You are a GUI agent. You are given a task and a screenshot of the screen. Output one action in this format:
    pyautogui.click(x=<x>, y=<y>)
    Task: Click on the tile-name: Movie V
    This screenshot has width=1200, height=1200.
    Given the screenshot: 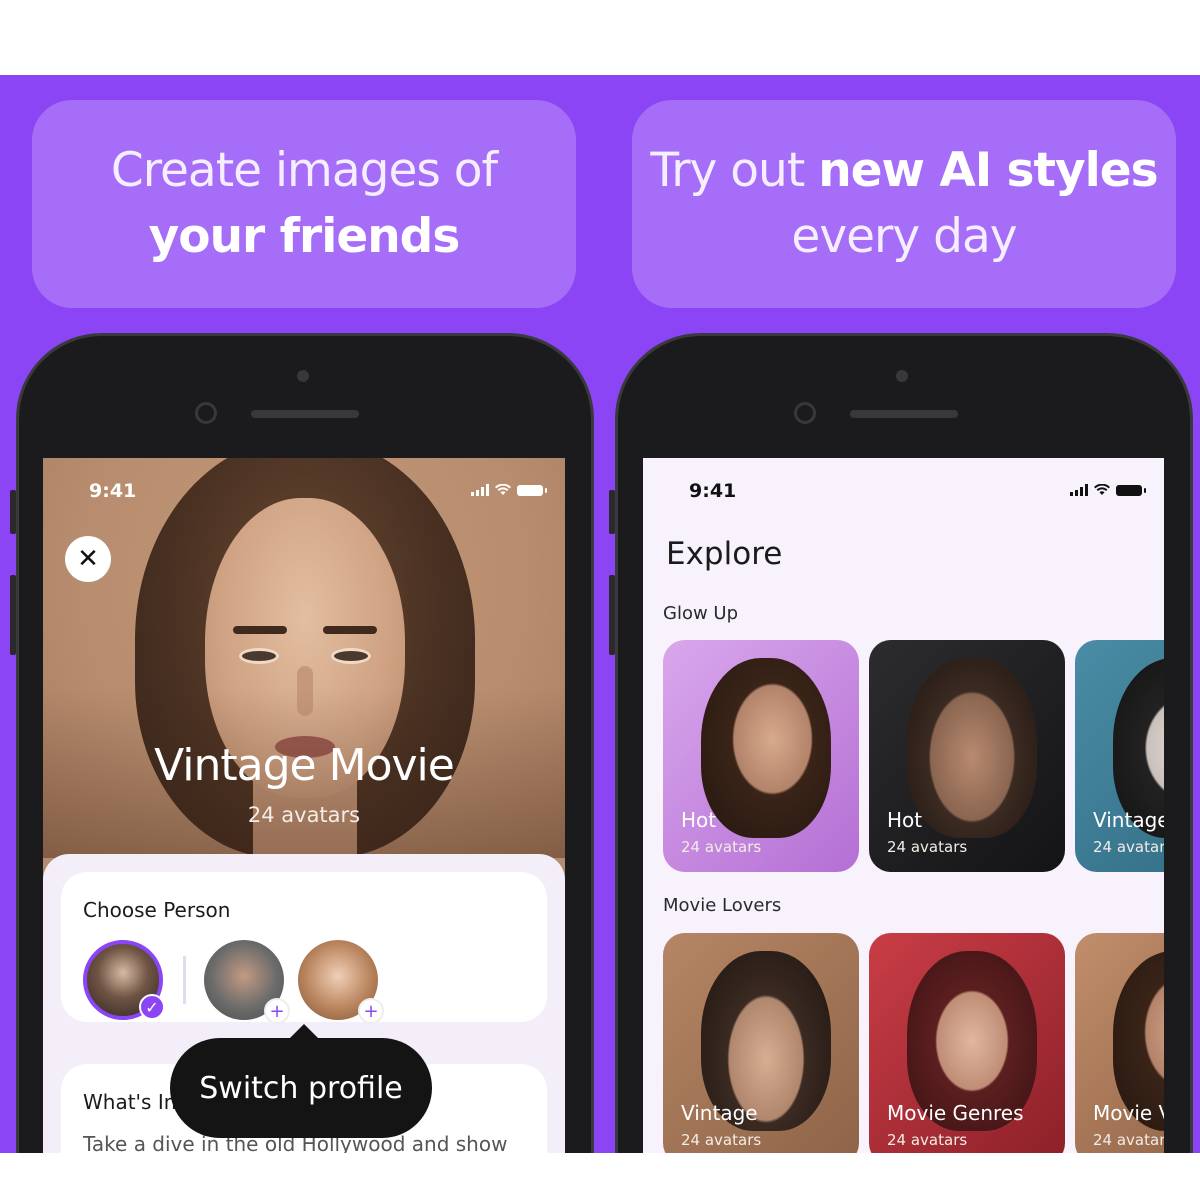 What is the action you would take?
    pyautogui.click(x=1128, y=1113)
    